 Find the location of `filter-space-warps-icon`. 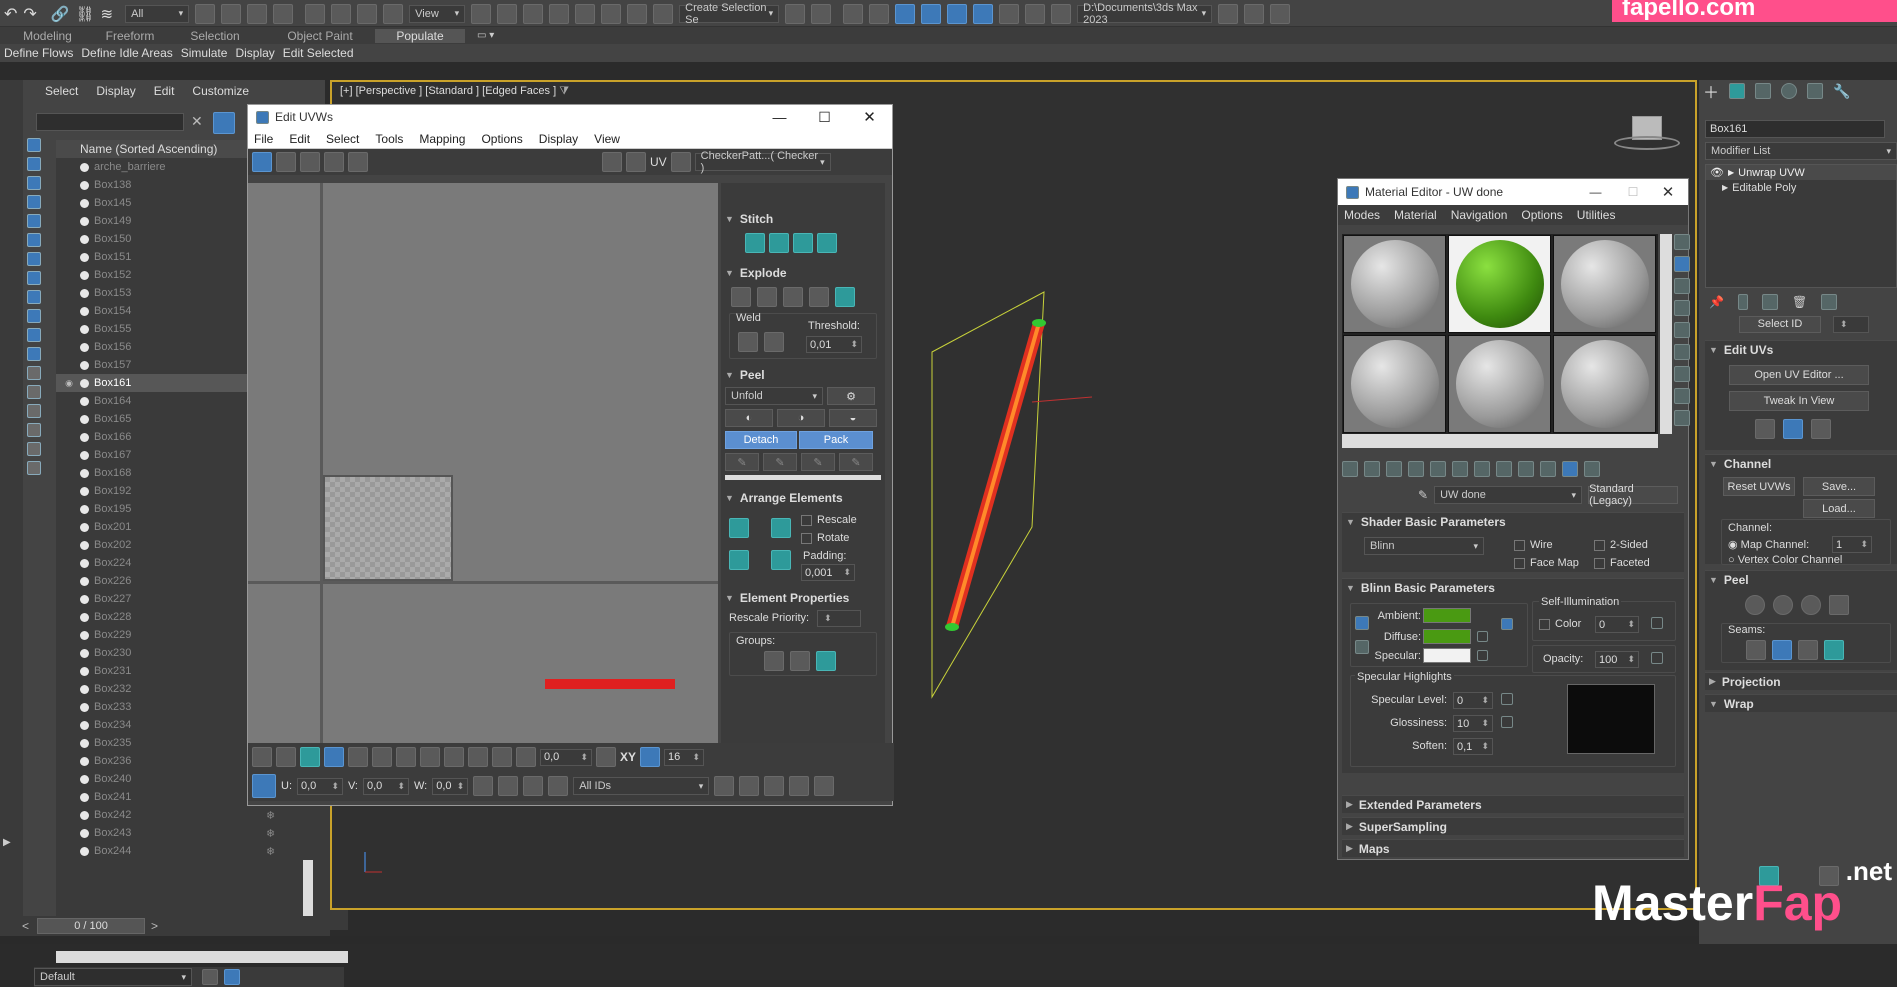

filter-space-warps-icon is located at coordinates (34, 240).